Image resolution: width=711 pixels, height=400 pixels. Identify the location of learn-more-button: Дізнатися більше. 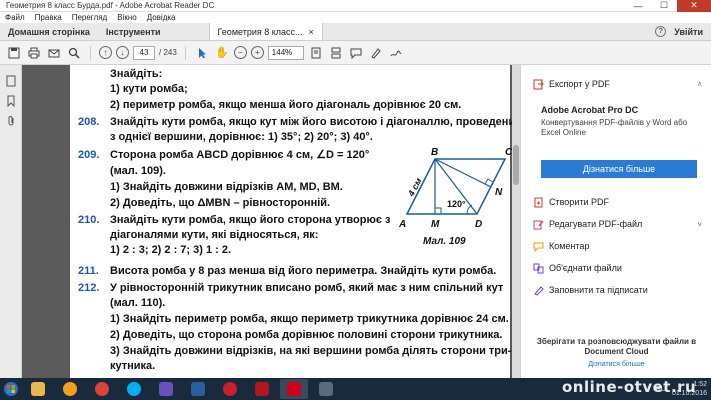
(619, 169).